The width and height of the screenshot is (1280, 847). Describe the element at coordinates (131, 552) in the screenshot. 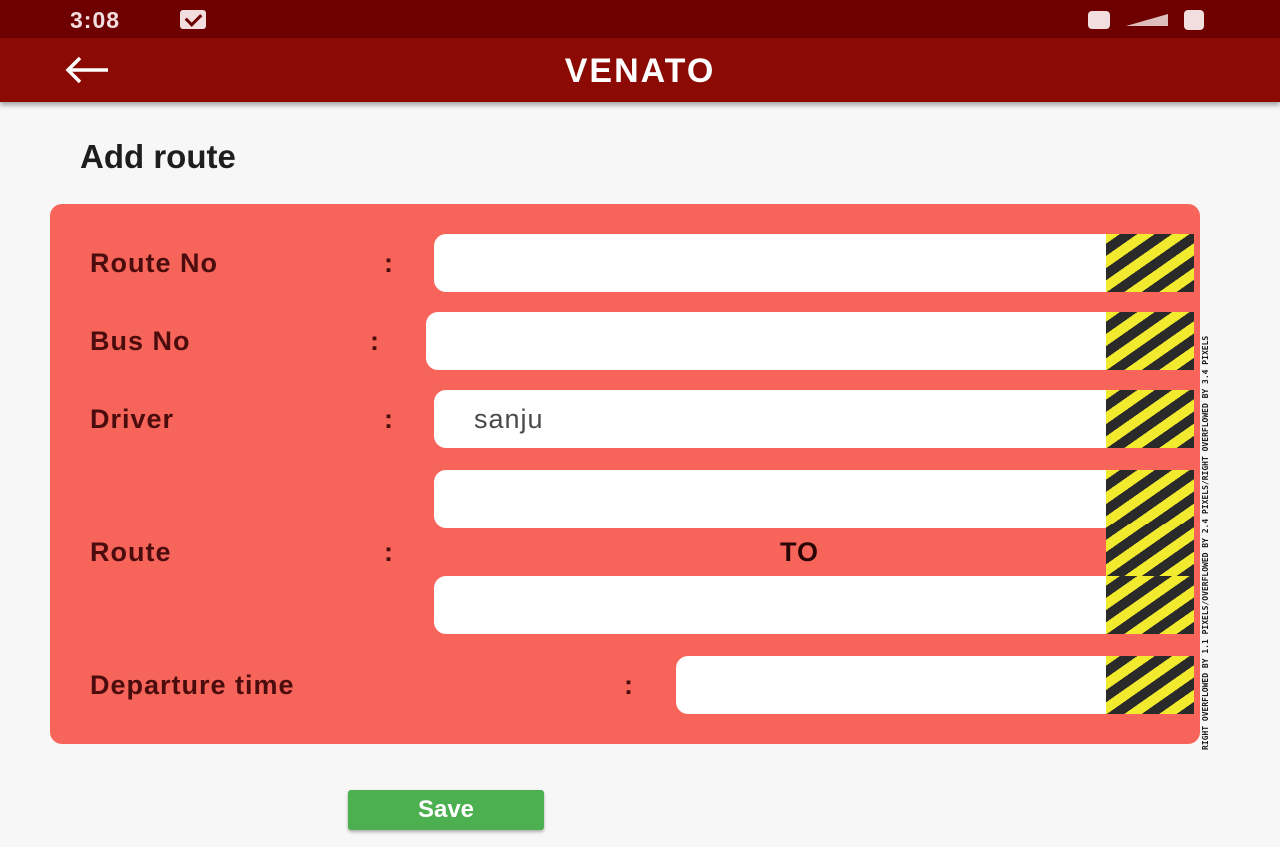

I see `route-label: Route` at that location.